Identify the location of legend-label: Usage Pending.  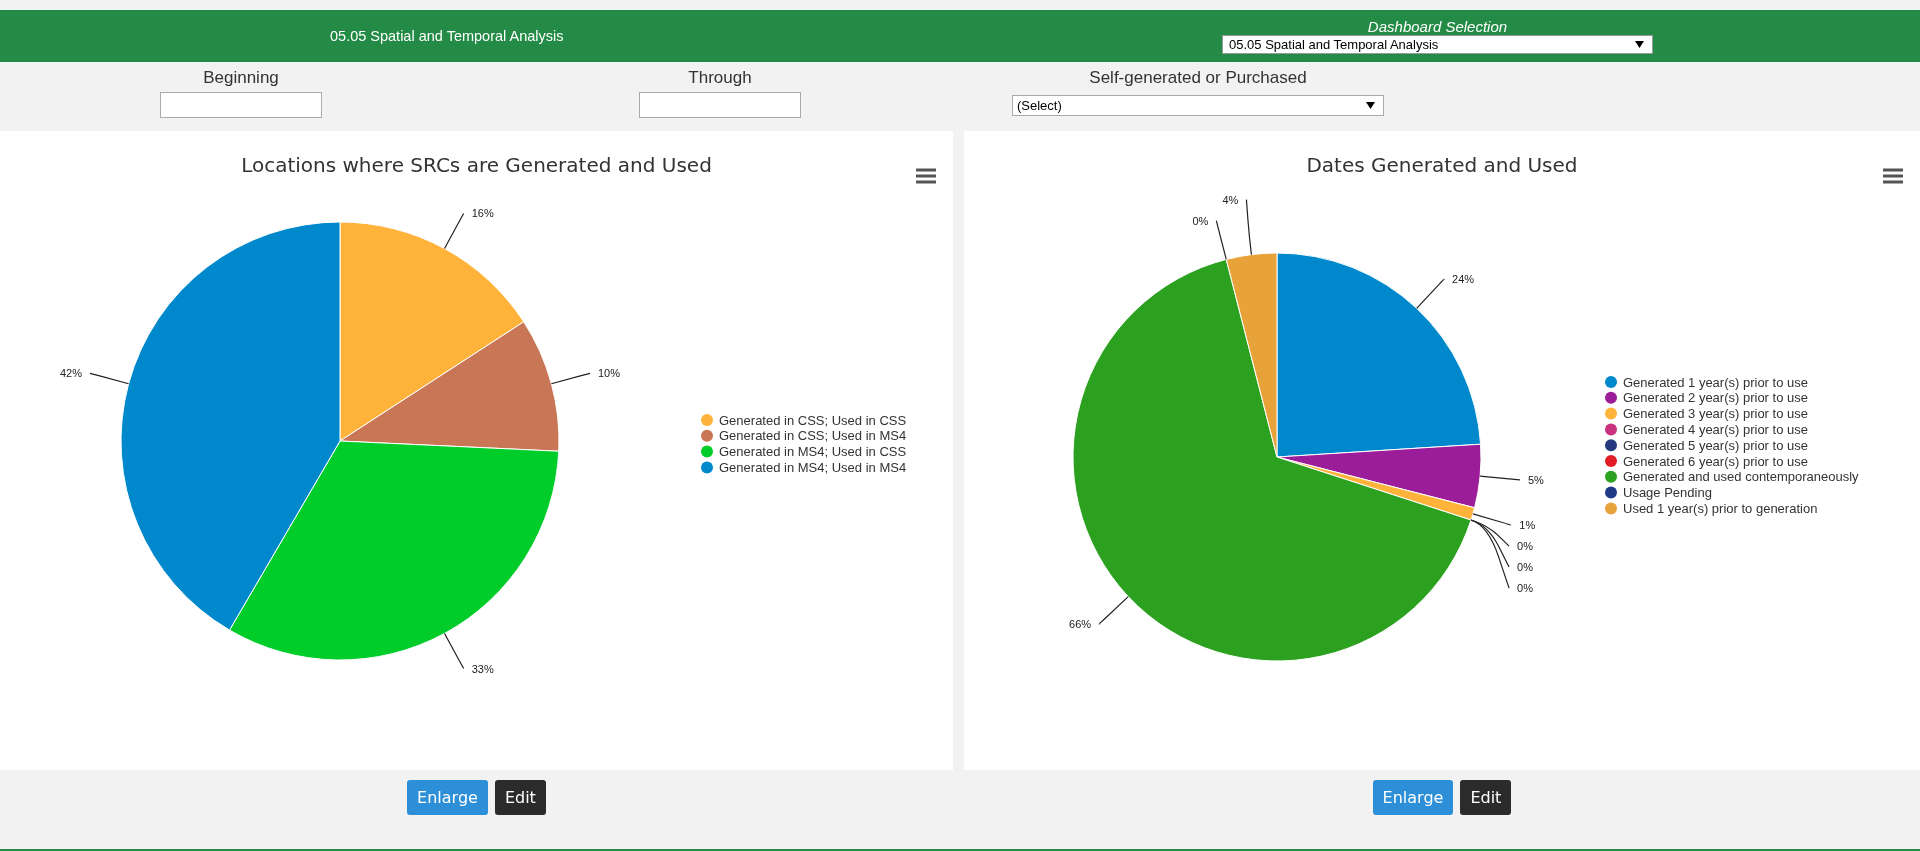
(1667, 493).